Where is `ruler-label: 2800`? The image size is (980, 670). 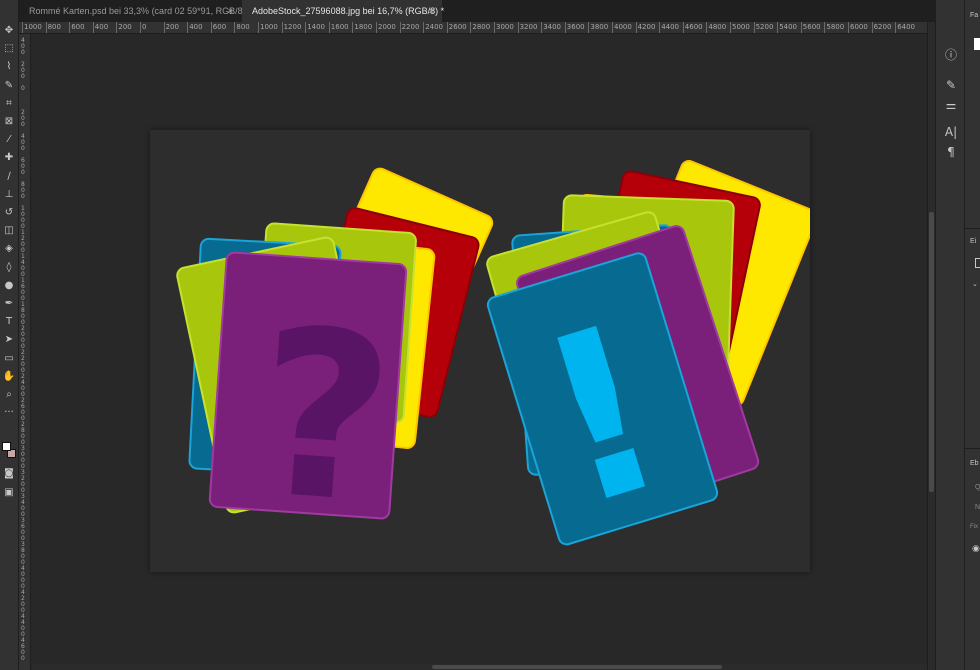
ruler-label: 2800 is located at coordinates (23, 433).